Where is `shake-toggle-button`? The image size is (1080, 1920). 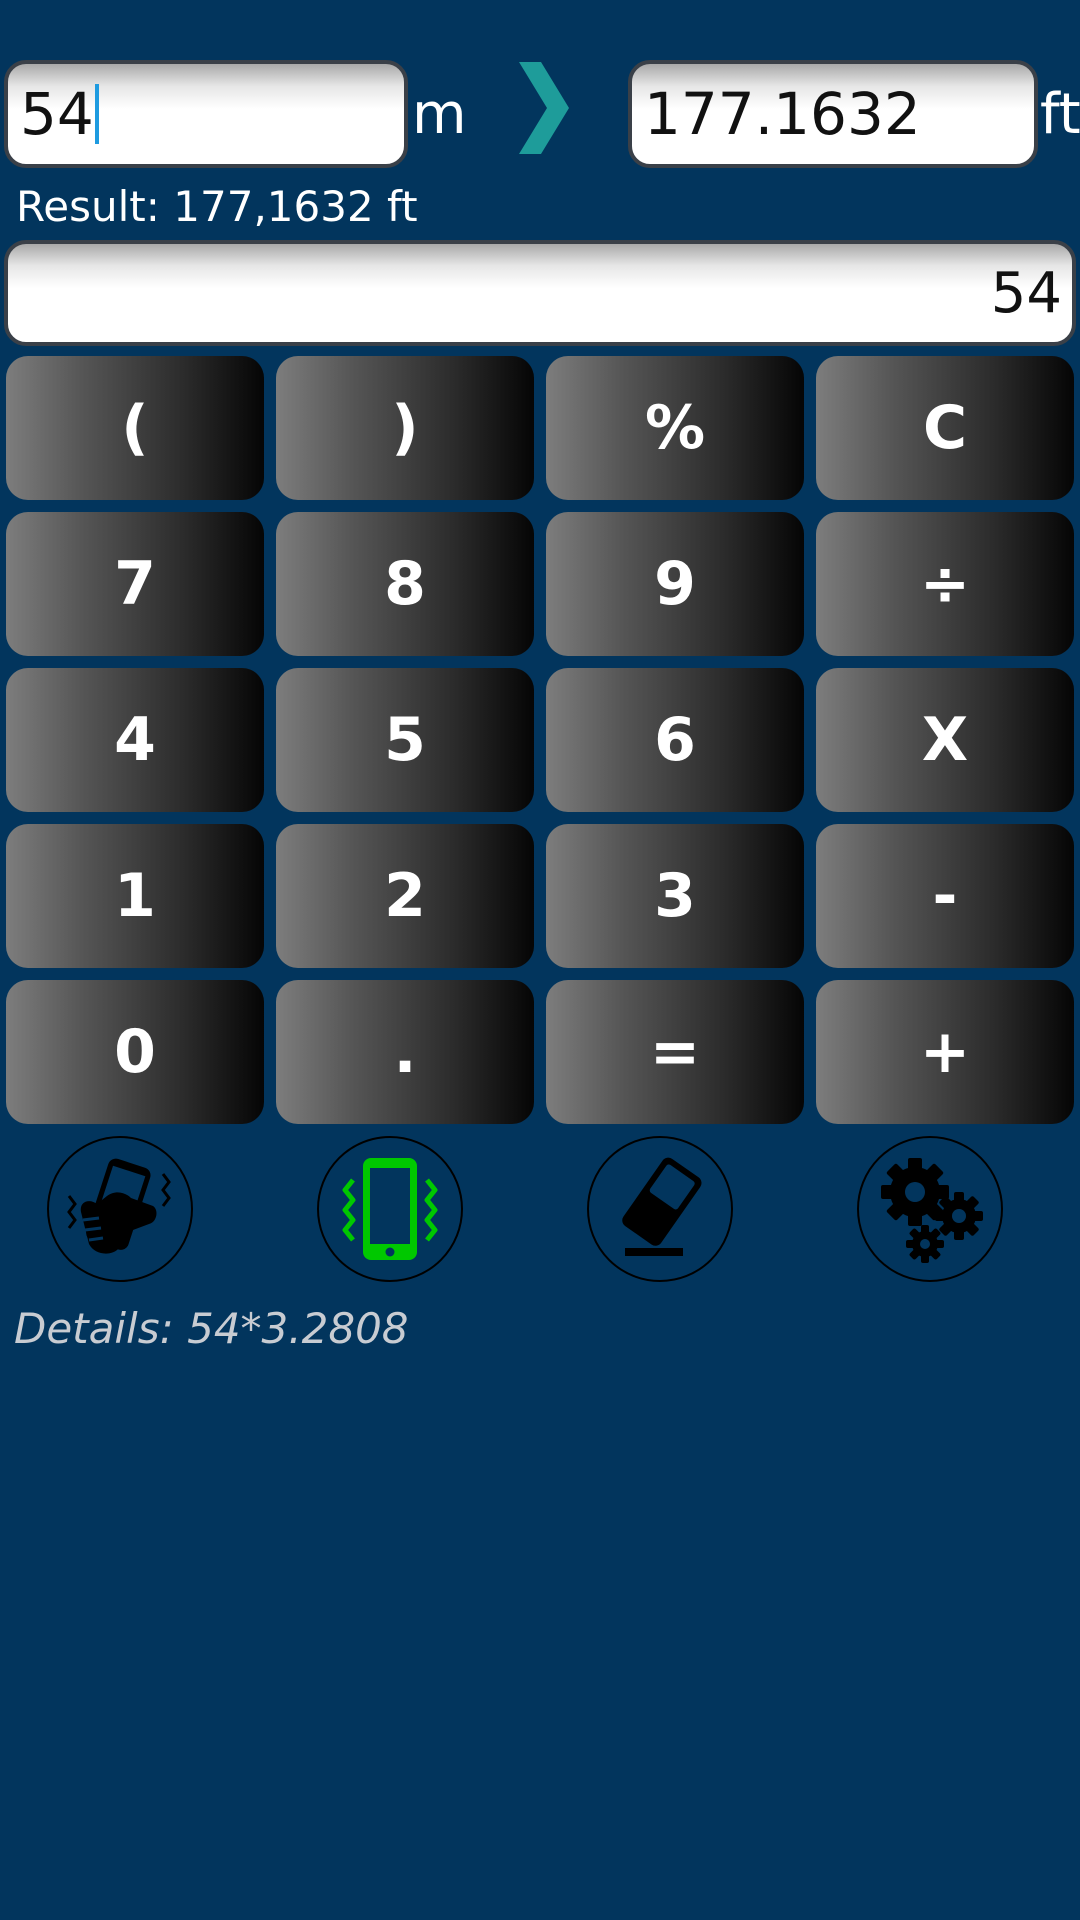
shake-toggle-button is located at coordinates (120, 1209).